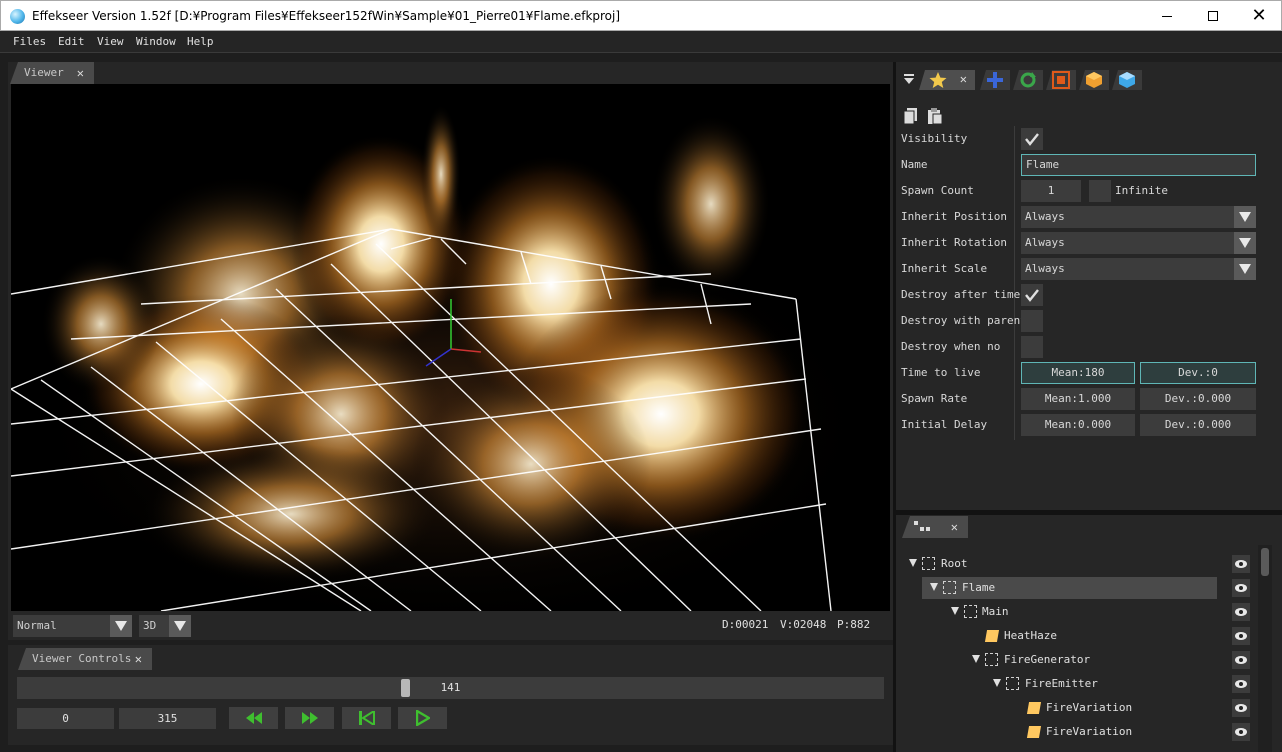 This screenshot has width=1282, height=752. I want to click on time-to-live-mean-input: Mean:180, so click(1078, 373).